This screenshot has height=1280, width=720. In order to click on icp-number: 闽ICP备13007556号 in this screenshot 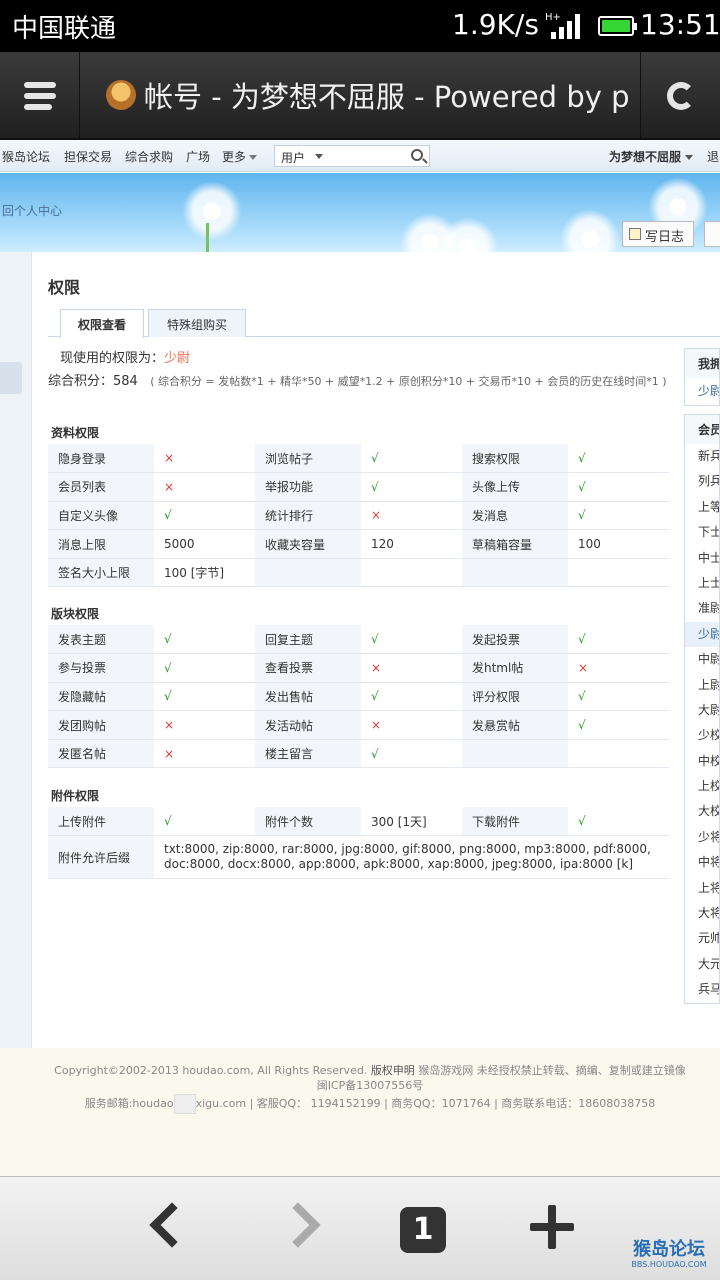, I will do `click(370, 1085)`.